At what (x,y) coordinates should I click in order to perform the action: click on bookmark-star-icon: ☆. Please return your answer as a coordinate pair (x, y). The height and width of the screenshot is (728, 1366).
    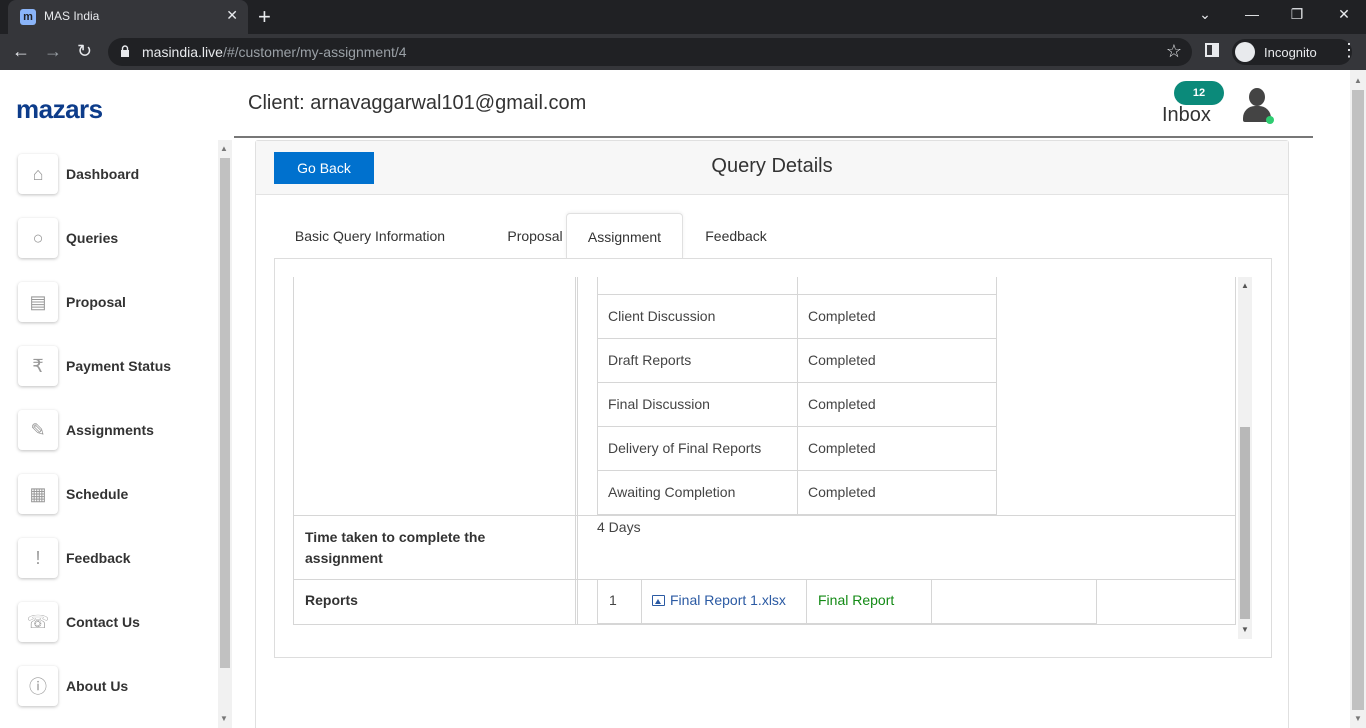
    Looking at the image, I should click on (1174, 51).